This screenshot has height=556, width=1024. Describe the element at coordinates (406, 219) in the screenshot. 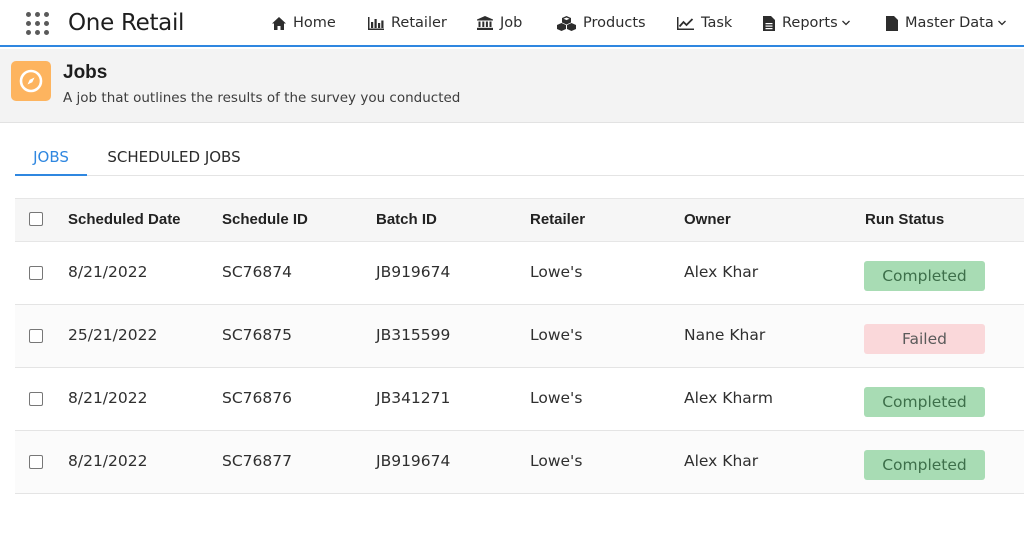

I see `column-header-batch-id: Batch ID` at that location.